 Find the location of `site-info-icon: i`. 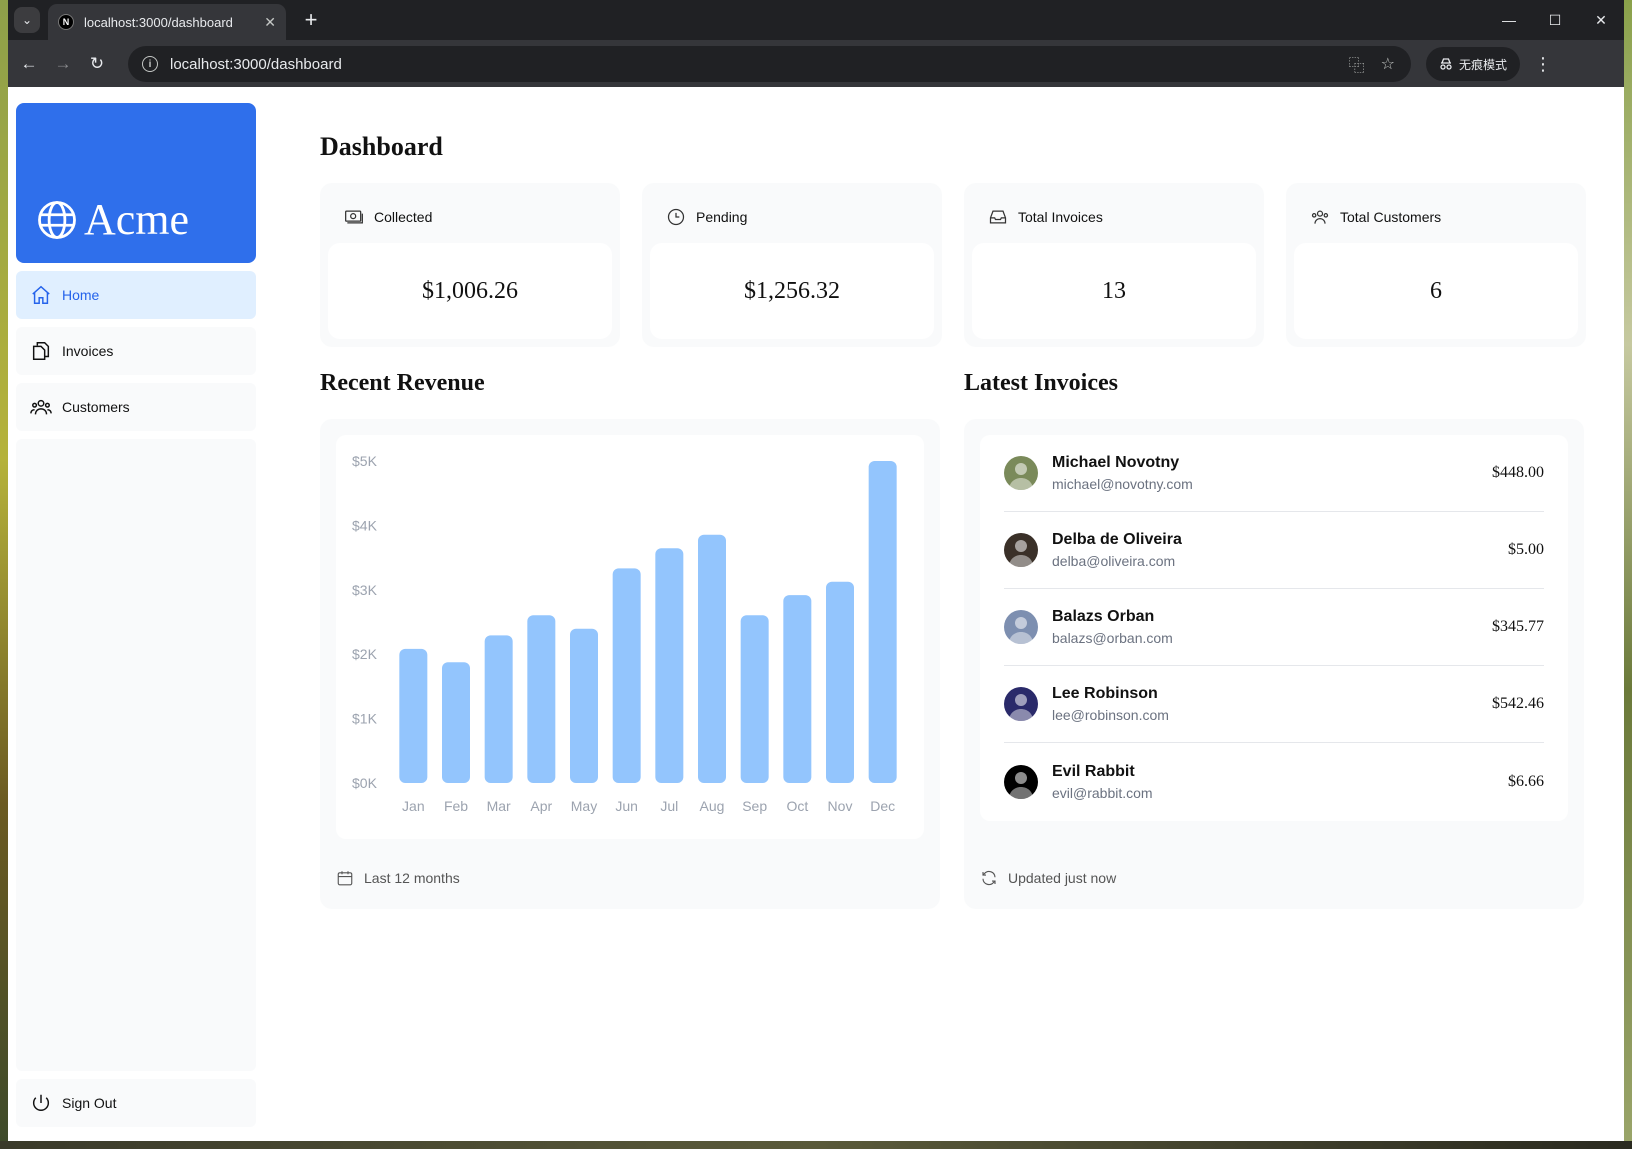

site-info-icon: i is located at coordinates (150, 64).